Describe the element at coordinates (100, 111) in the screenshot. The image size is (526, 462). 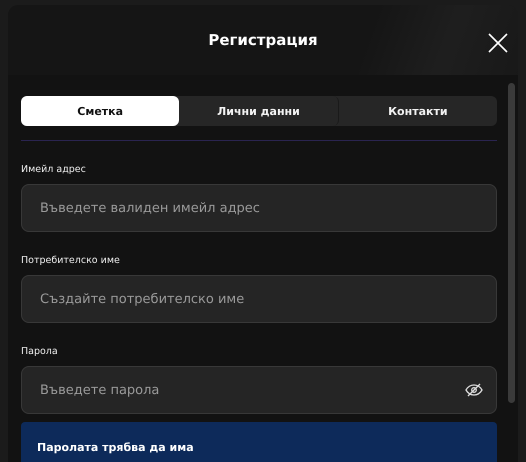
I see `tab: Сметка` at that location.